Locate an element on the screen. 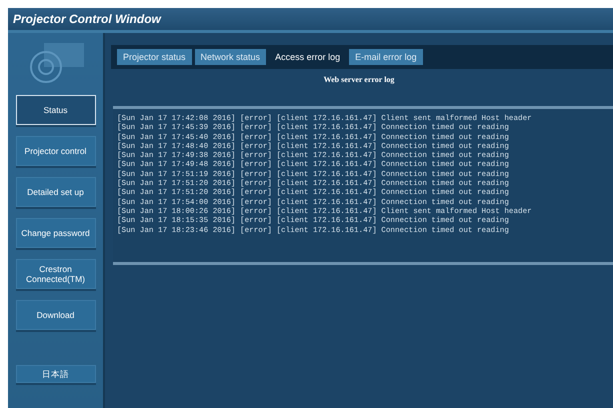 Image resolution: width=613 pixels, height=408 pixels. tab: E-mail error log is located at coordinates (386, 57).